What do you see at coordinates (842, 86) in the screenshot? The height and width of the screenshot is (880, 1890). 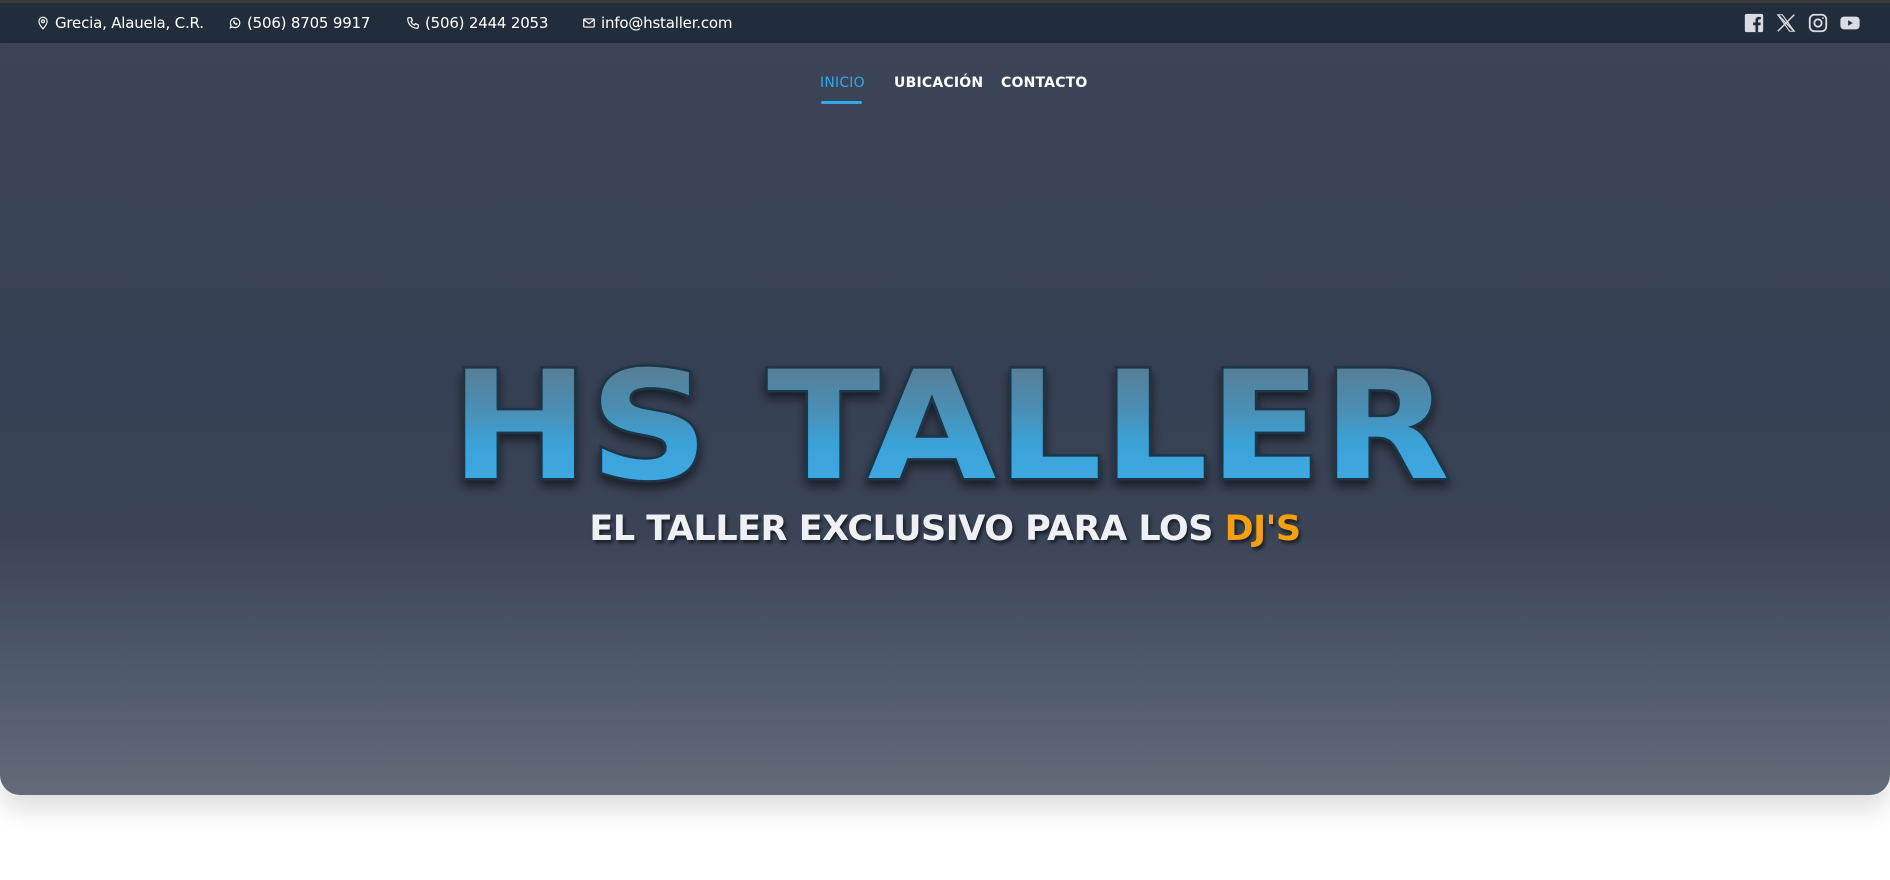 I see `nav-inicio: INICIO` at bounding box center [842, 86].